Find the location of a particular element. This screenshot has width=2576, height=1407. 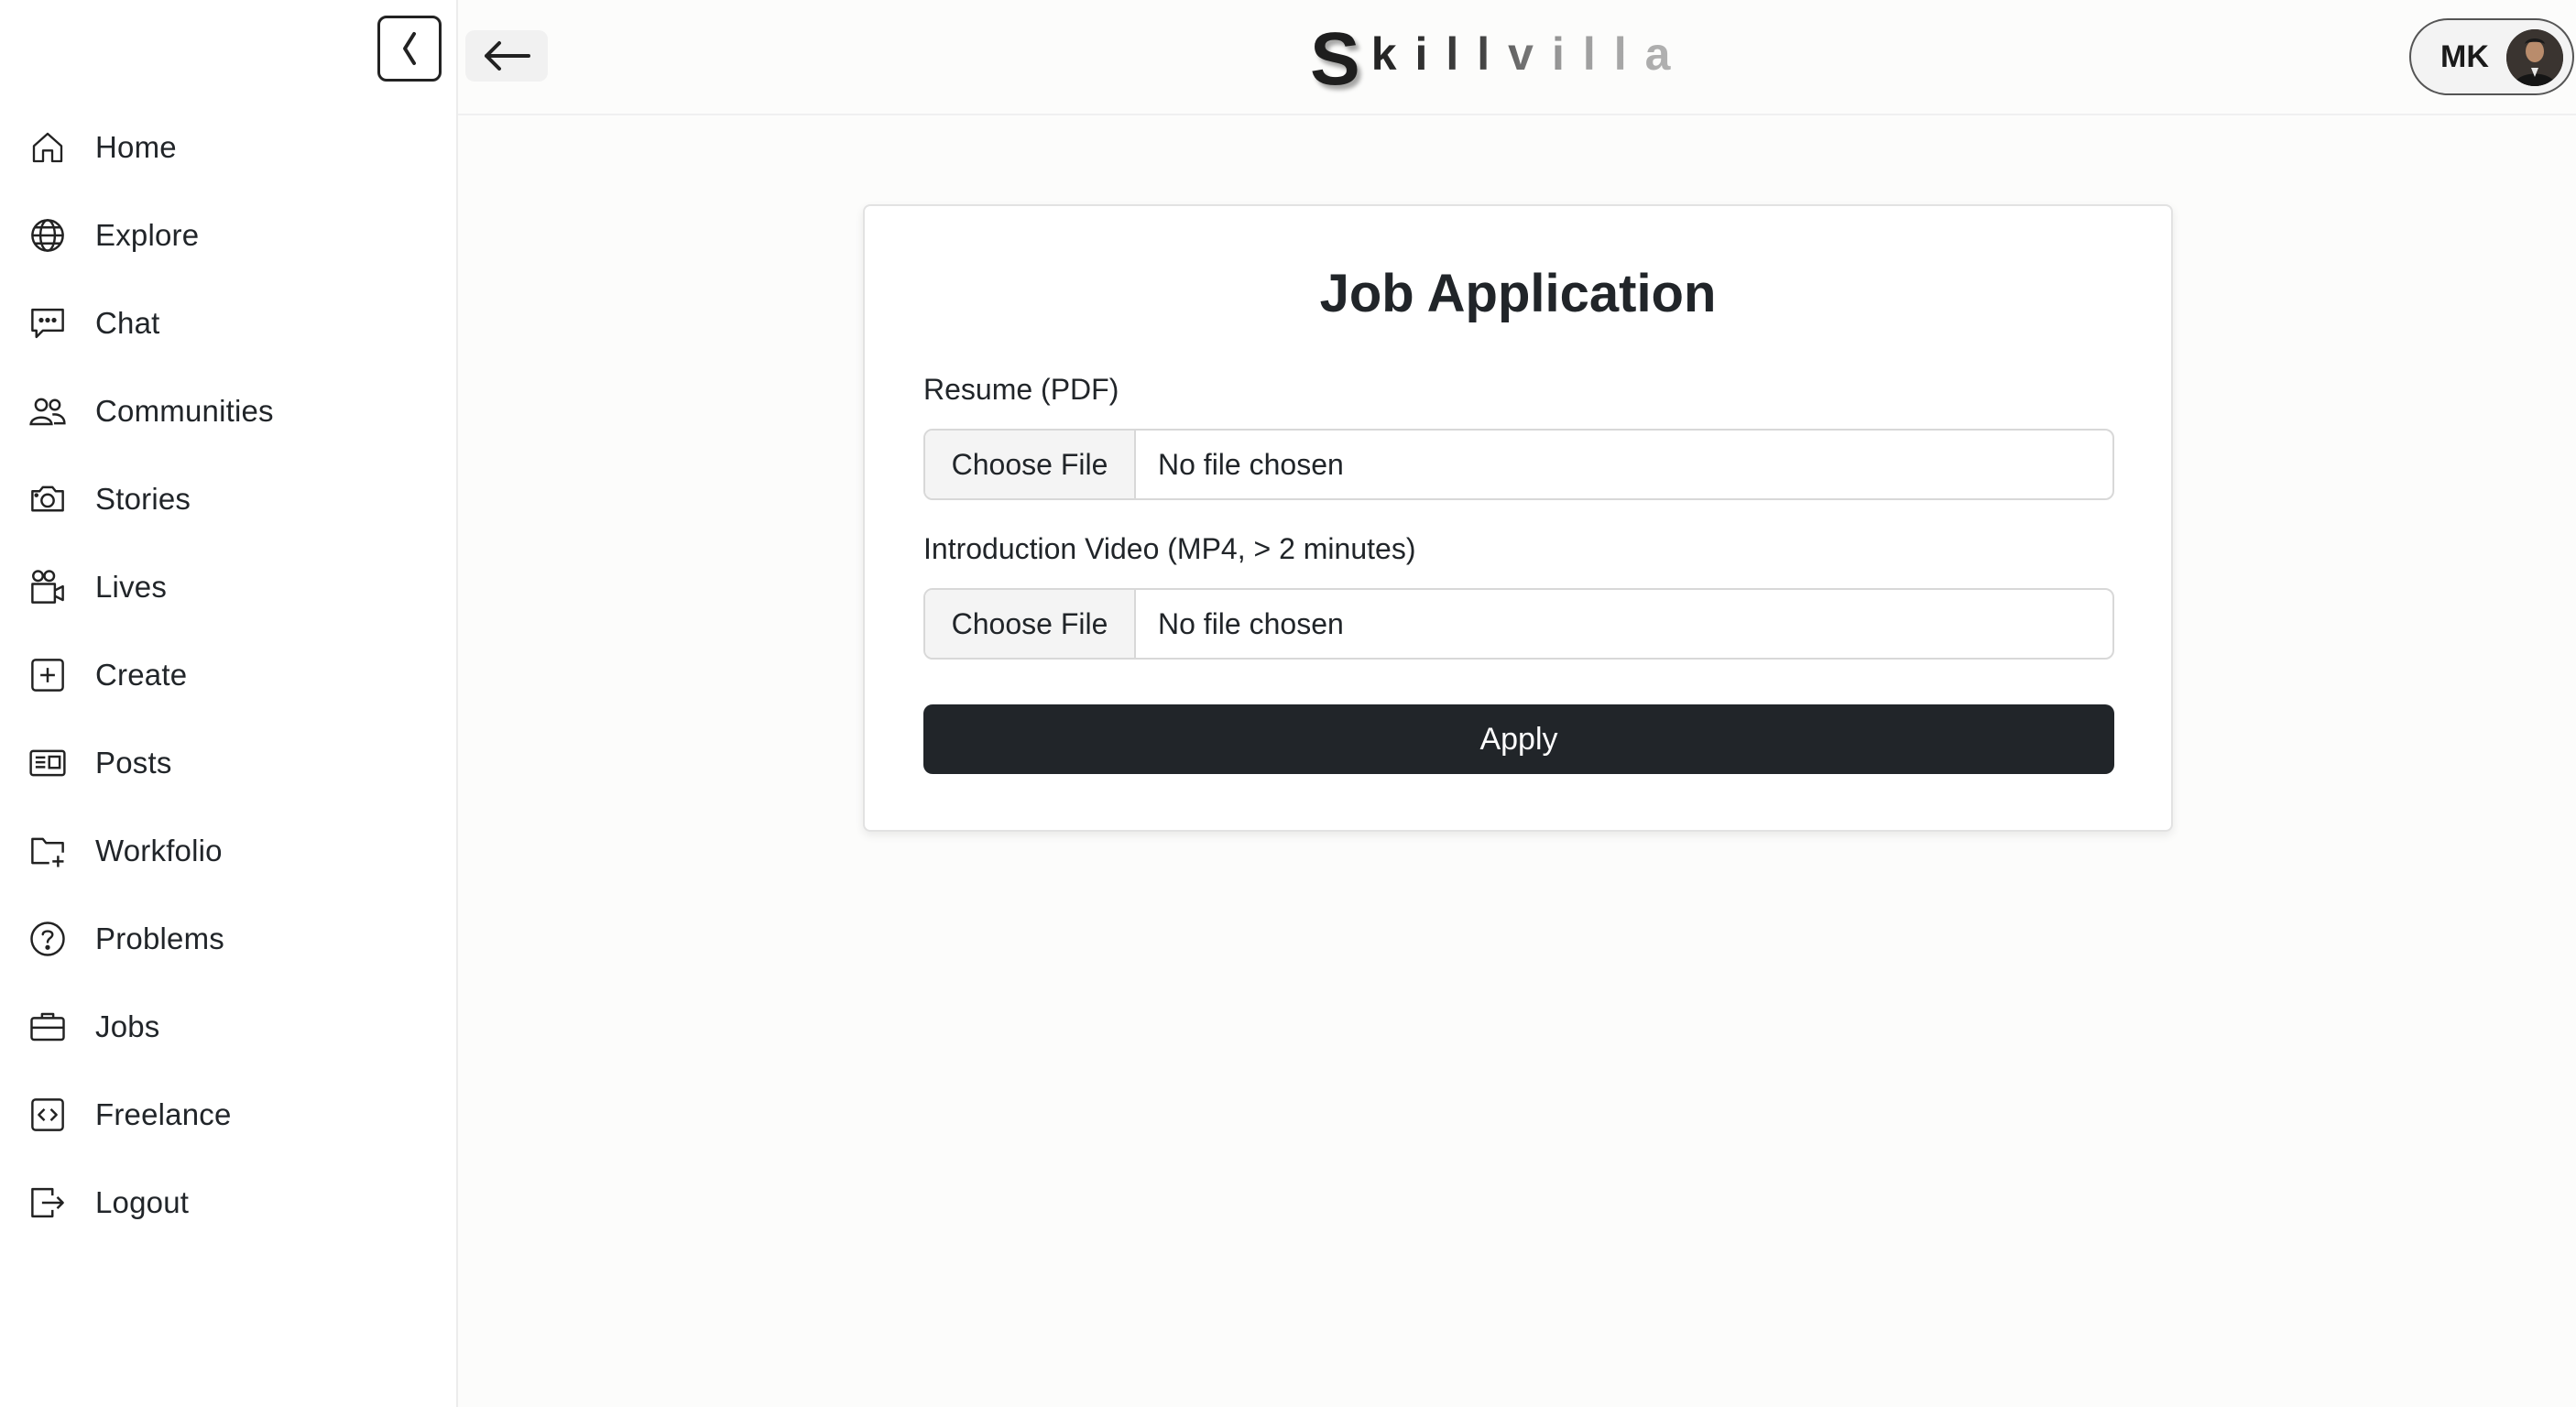

sidebar-item-label: Posts is located at coordinates (134, 763).